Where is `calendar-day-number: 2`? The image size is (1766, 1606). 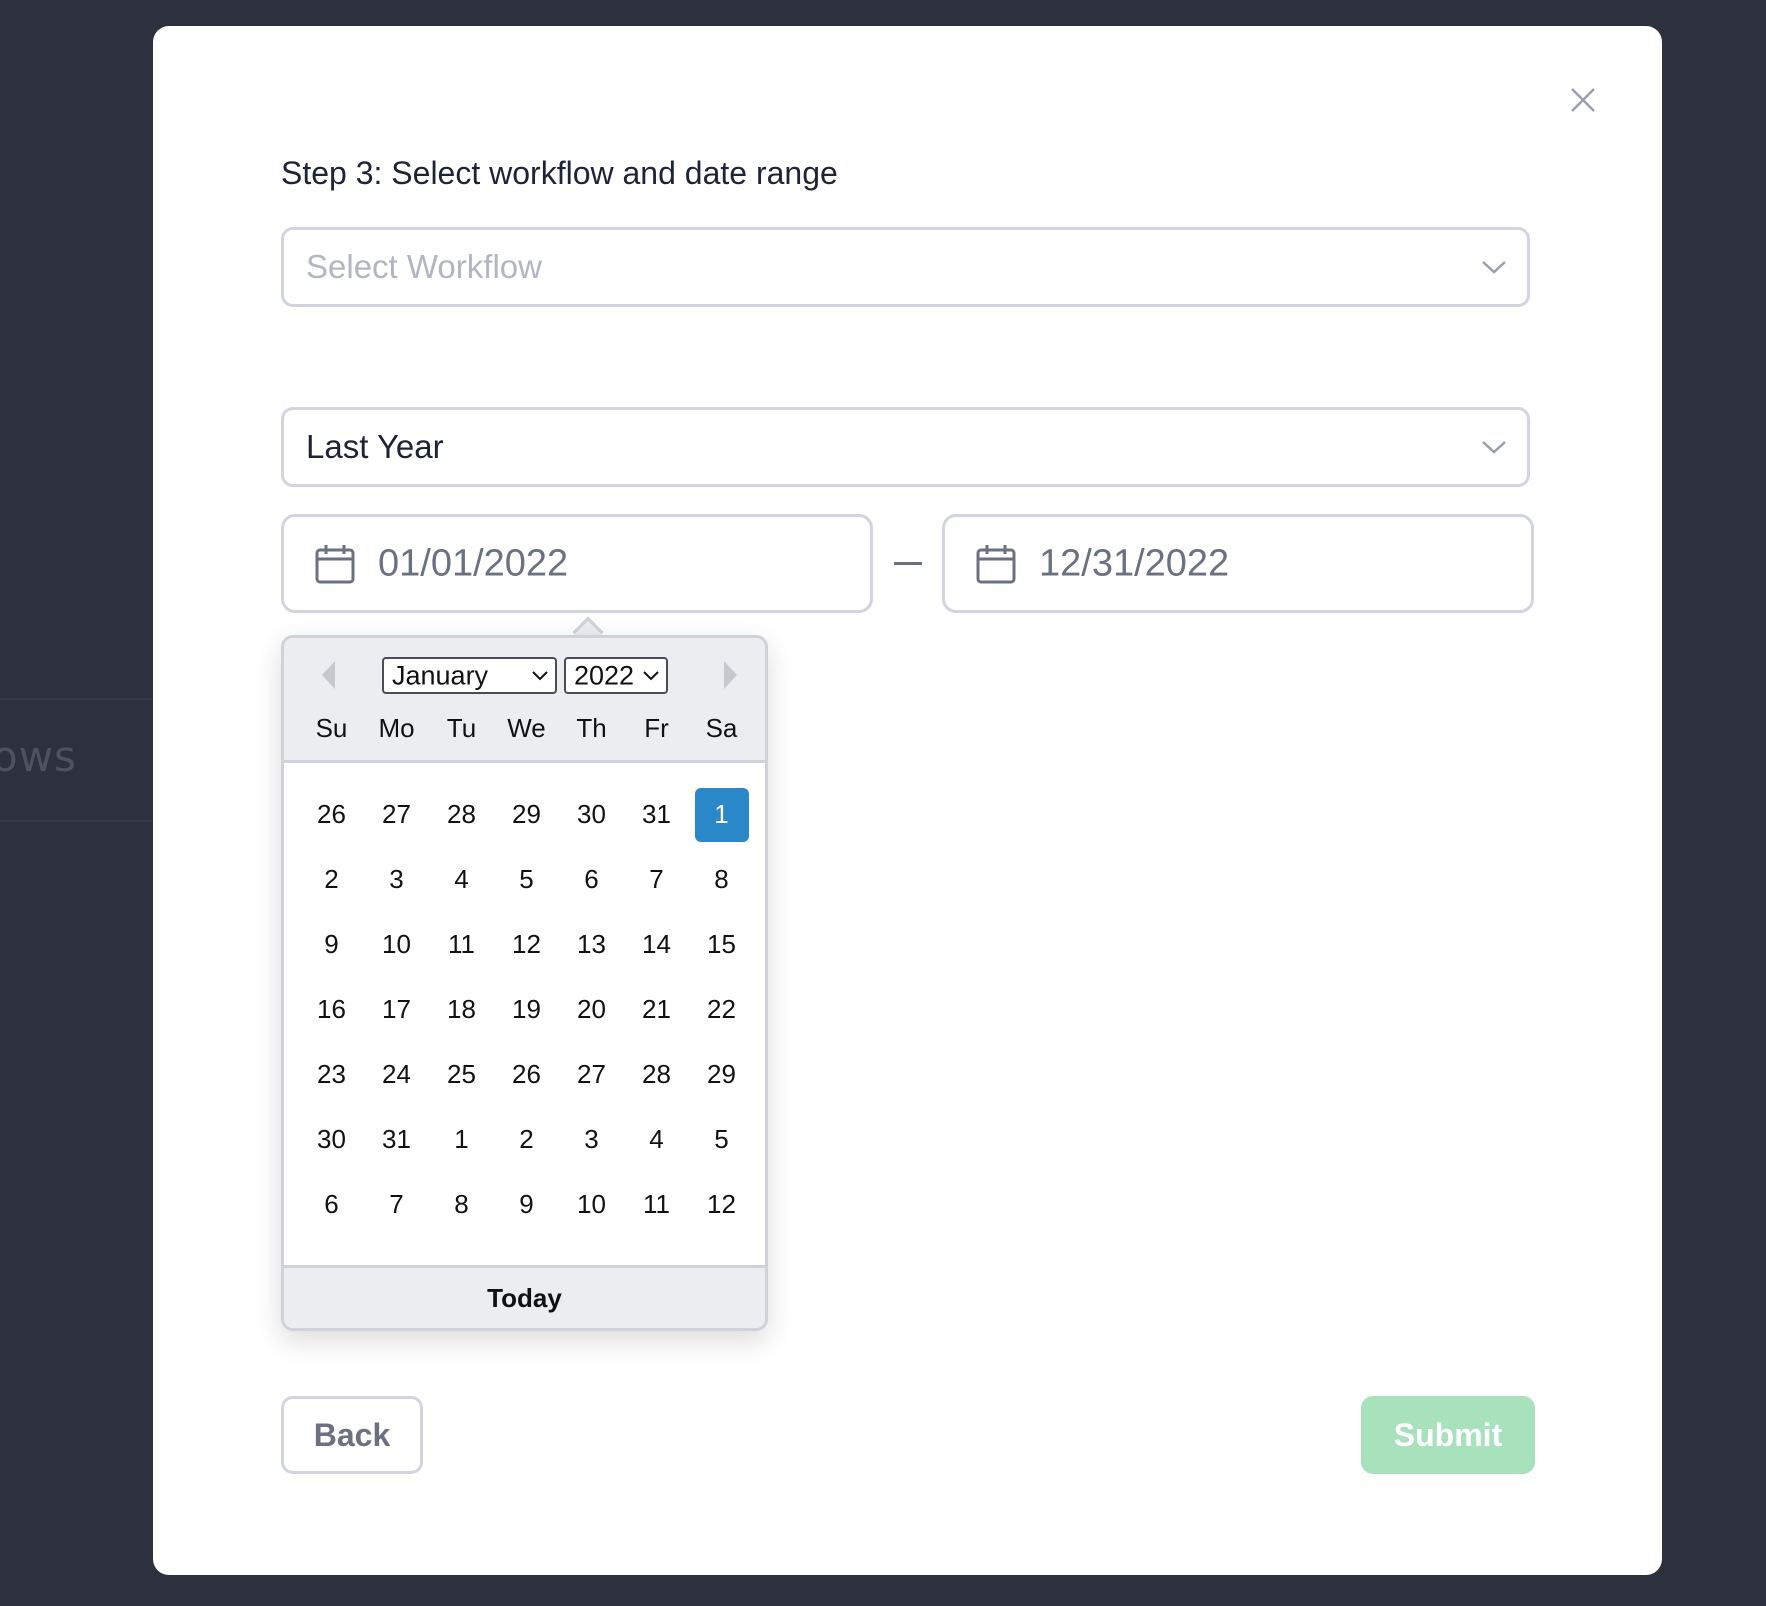
calendar-day-number: 2 is located at coordinates (331, 879).